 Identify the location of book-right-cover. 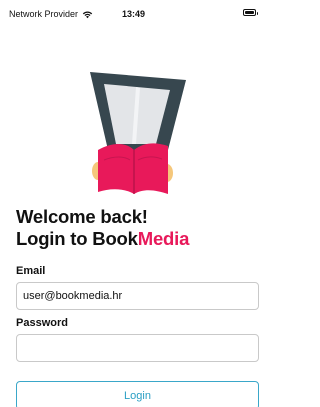
(151, 168).